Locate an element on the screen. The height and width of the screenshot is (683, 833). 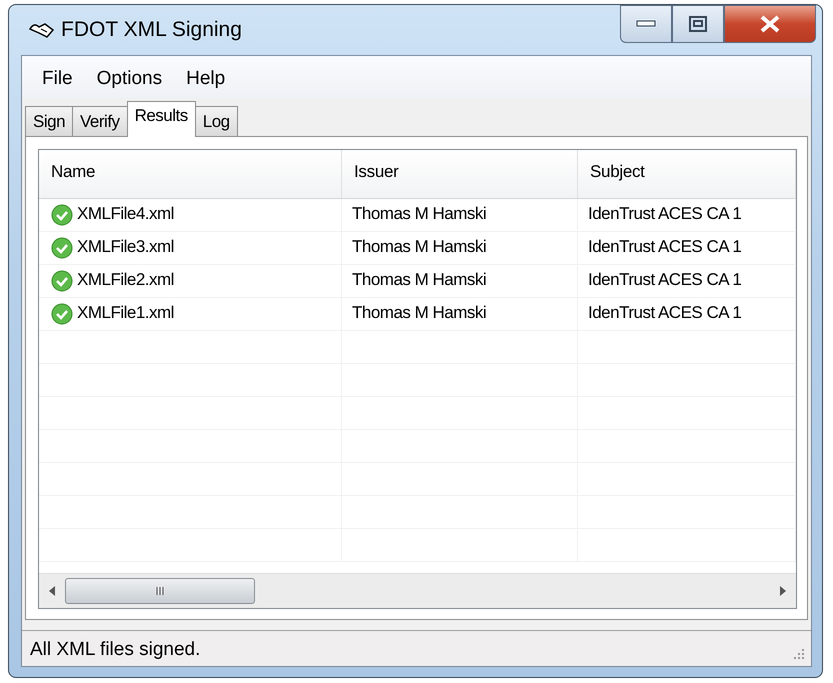
menu-item: Help is located at coordinates (206, 79).